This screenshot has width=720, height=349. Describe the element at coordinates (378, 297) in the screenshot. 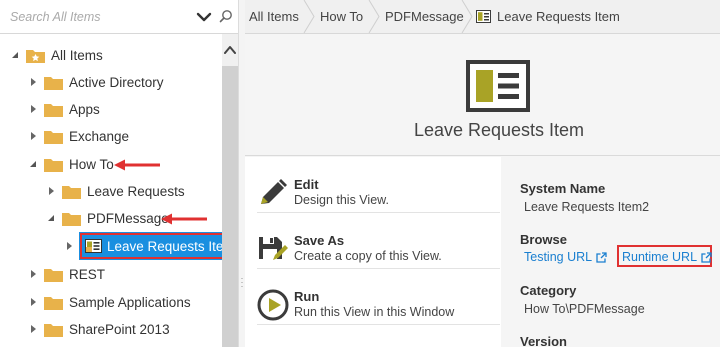

I see `run-action: Run Run this View in this Window` at that location.